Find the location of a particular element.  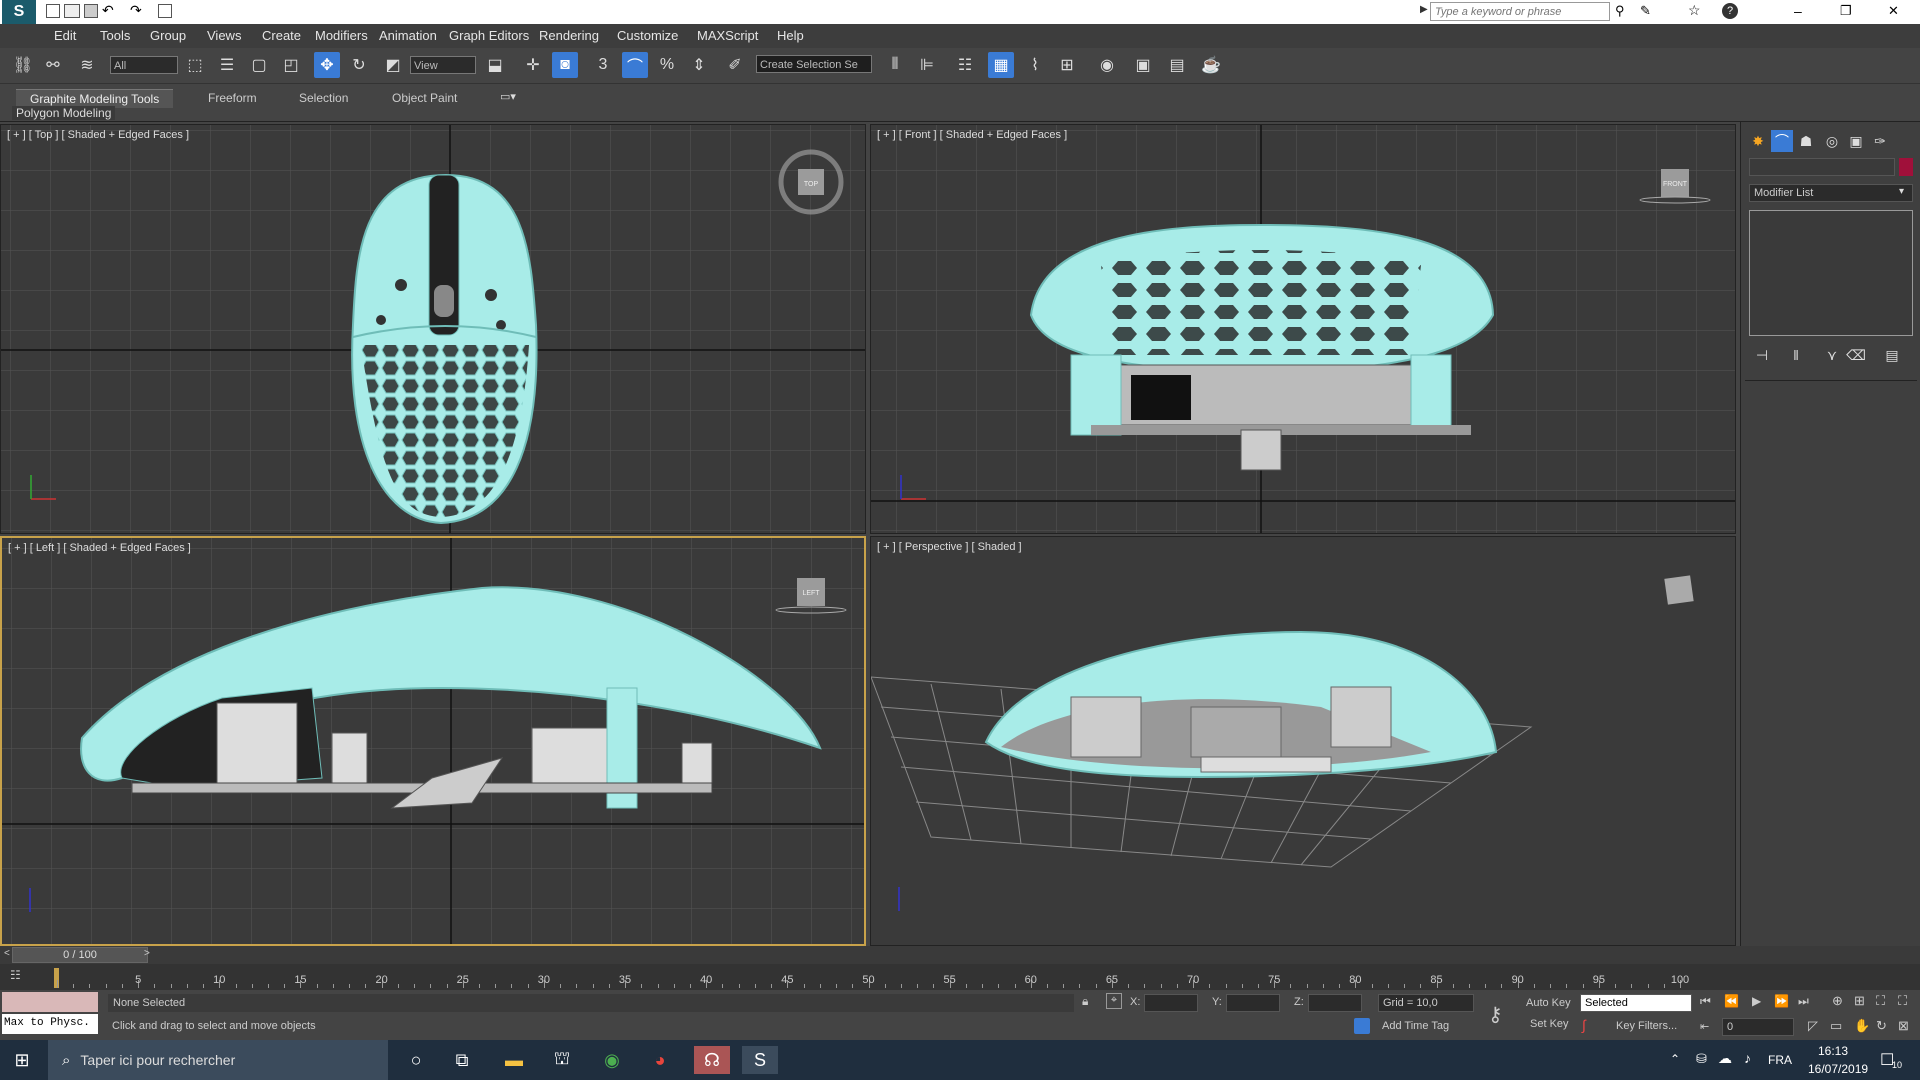

show-end-result-icon: ‖ is located at coordinates (1796, 355).